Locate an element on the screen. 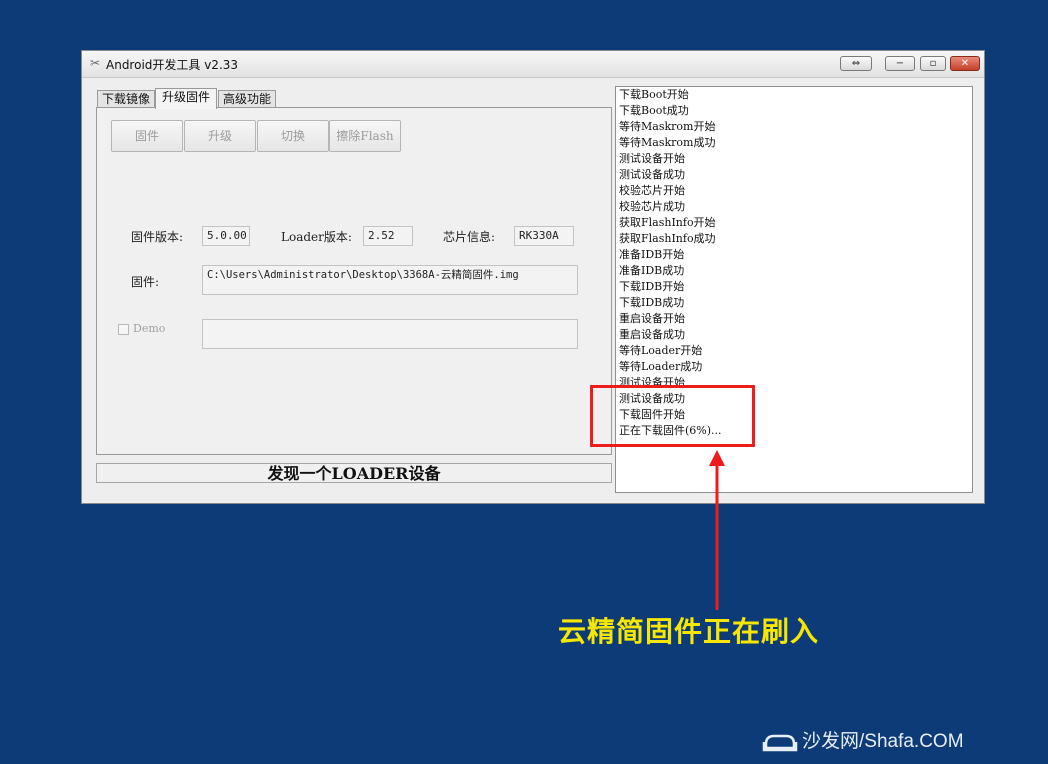  log-line: 等待Loader开始 is located at coordinates (661, 350).